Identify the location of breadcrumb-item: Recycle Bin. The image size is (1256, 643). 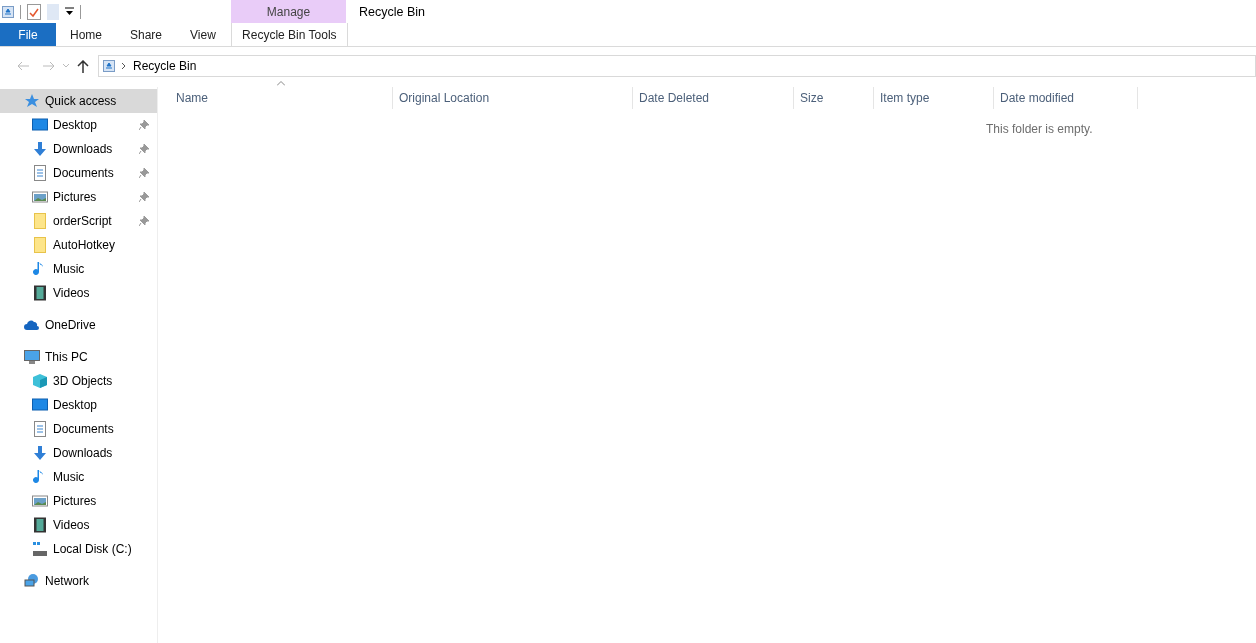
(165, 66).